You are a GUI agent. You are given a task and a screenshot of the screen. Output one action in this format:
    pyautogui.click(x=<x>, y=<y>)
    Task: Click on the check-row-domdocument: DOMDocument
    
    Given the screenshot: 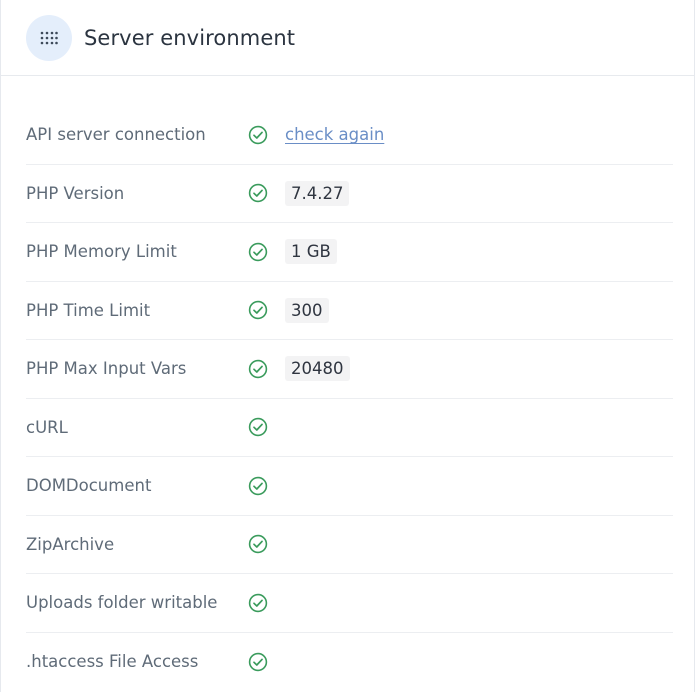 What is the action you would take?
    pyautogui.click(x=349, y=486)
    